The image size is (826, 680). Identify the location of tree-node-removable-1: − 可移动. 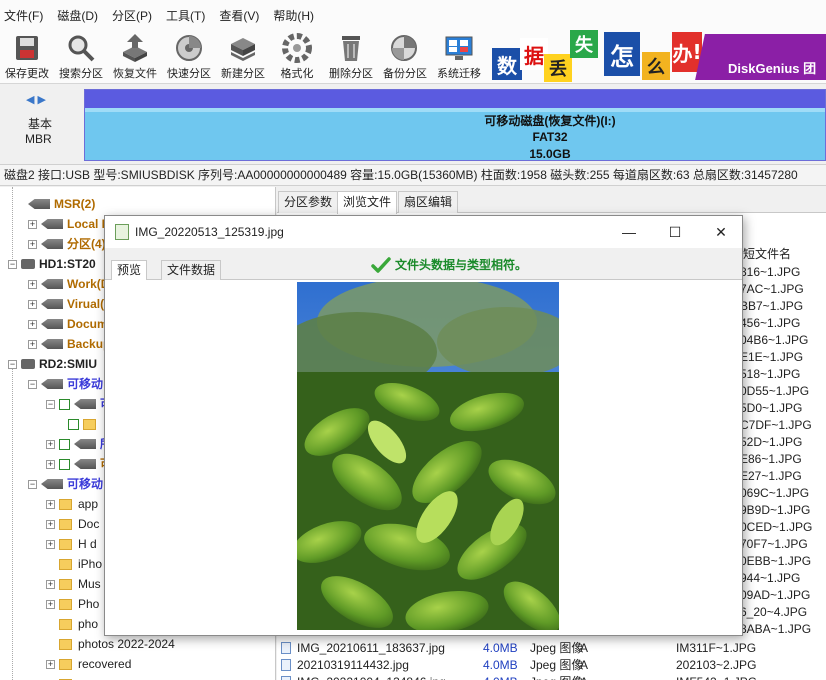
(65, 384).